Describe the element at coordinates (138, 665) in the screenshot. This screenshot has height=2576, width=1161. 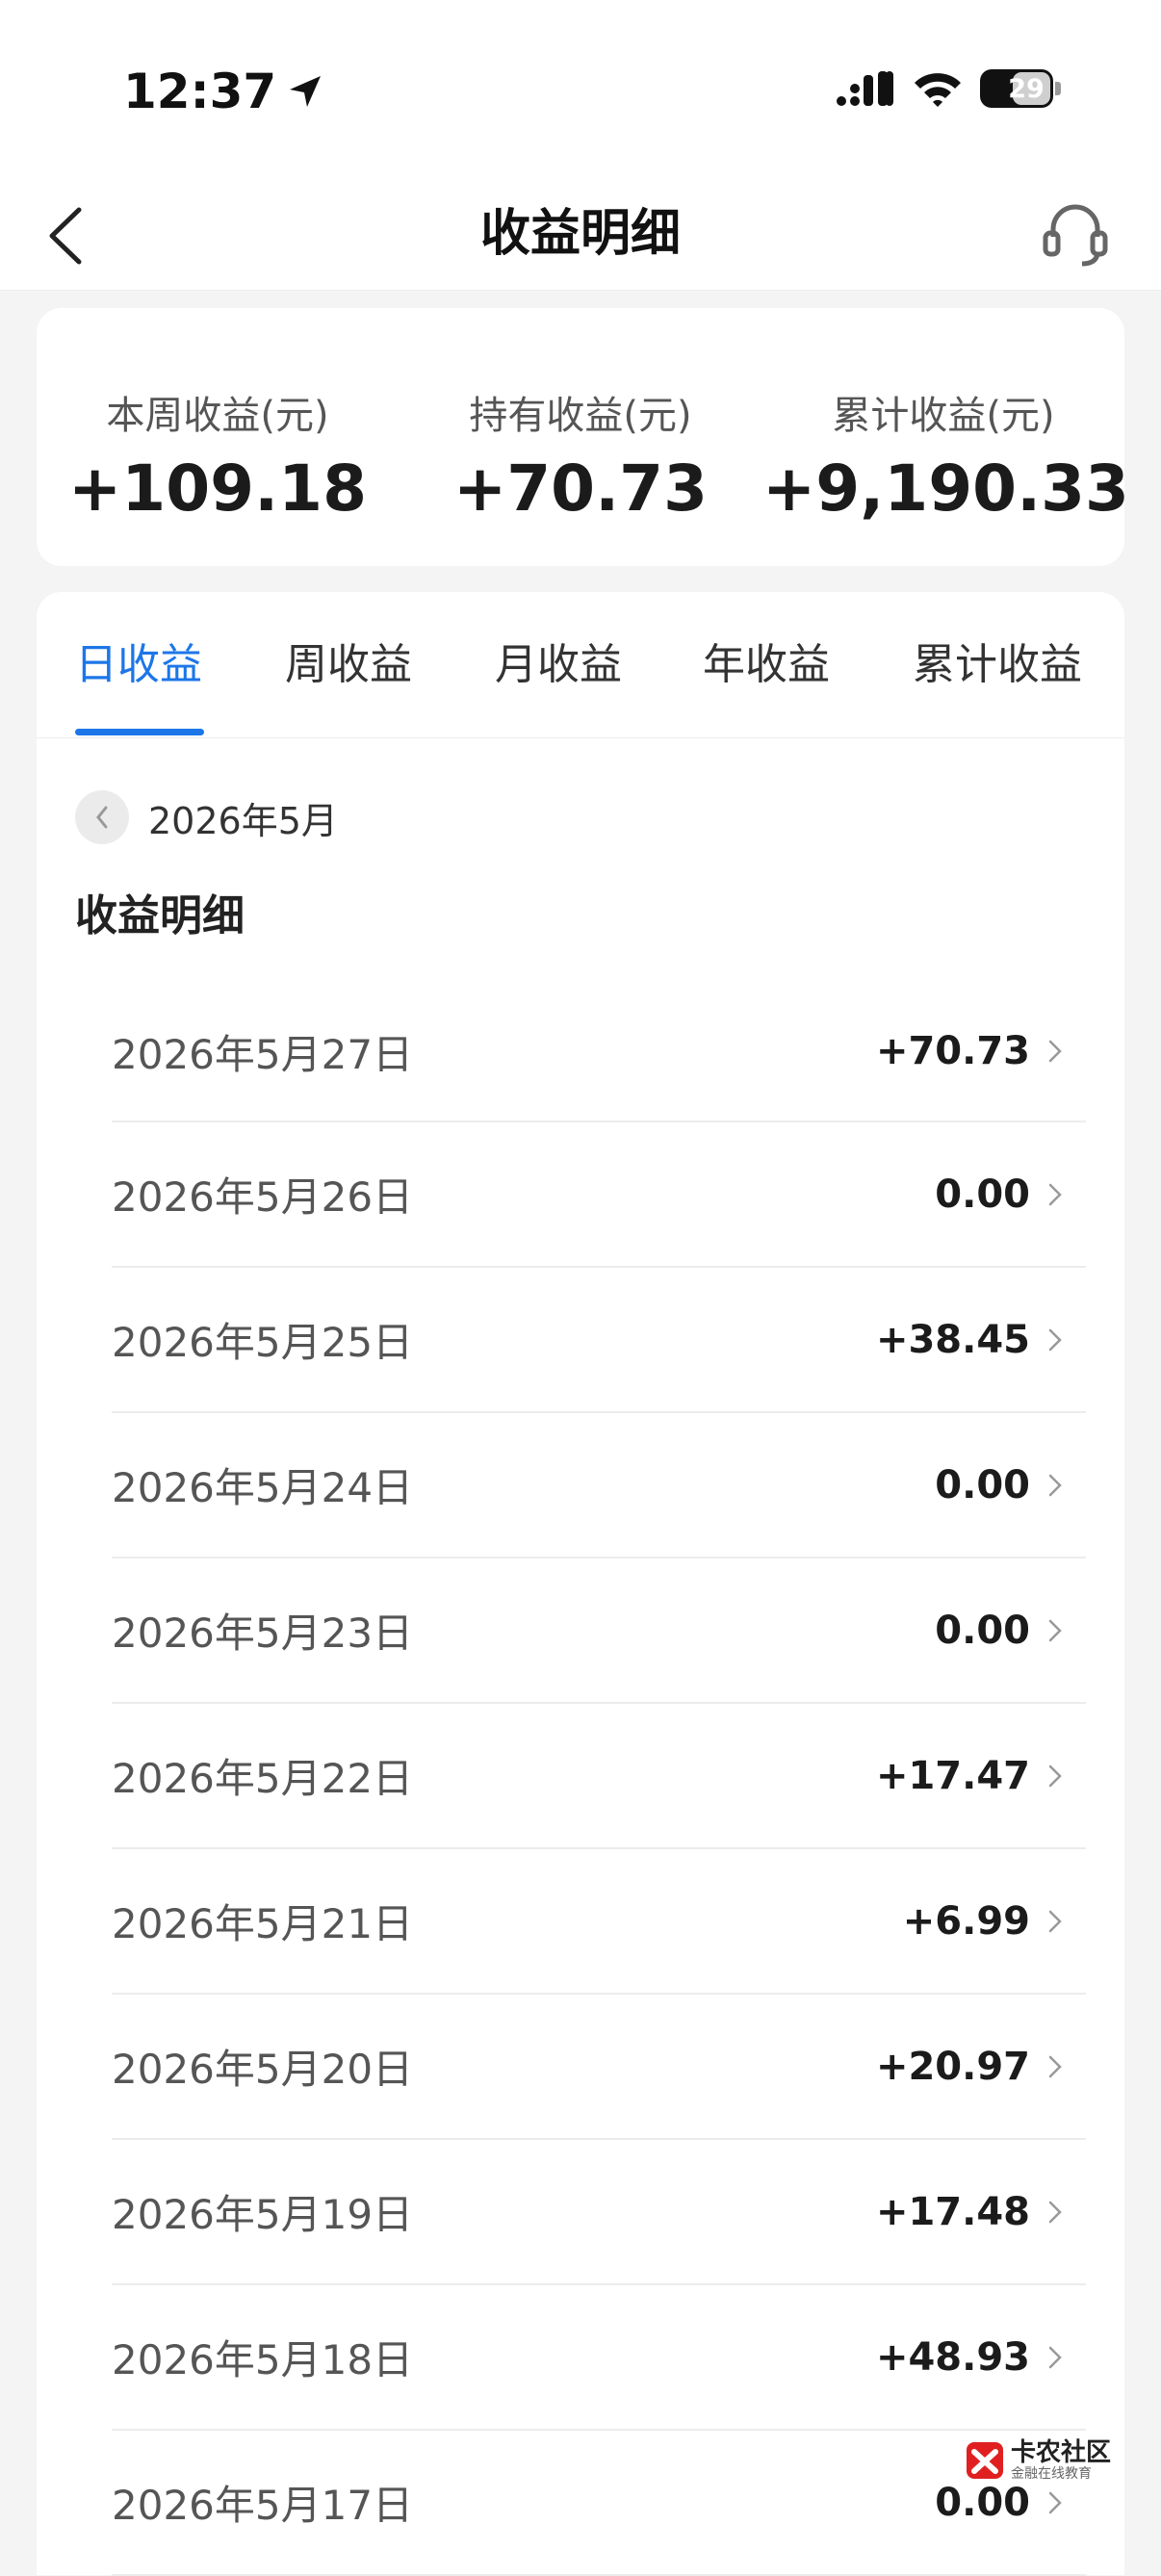
I see `tab-daily: 日收益` at that location.